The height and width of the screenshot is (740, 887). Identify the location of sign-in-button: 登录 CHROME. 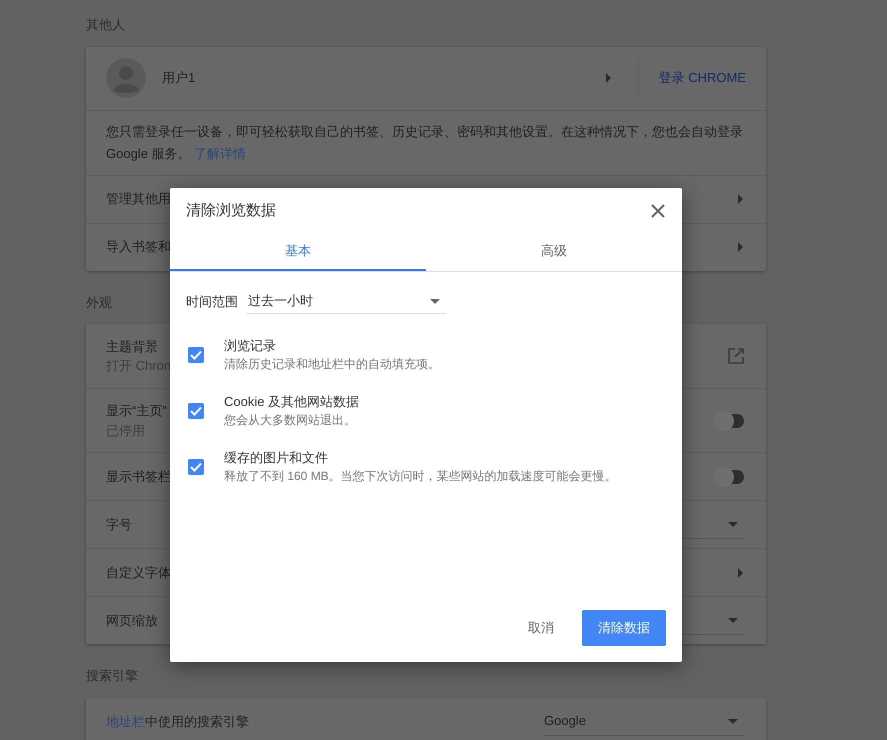
(702, 78).